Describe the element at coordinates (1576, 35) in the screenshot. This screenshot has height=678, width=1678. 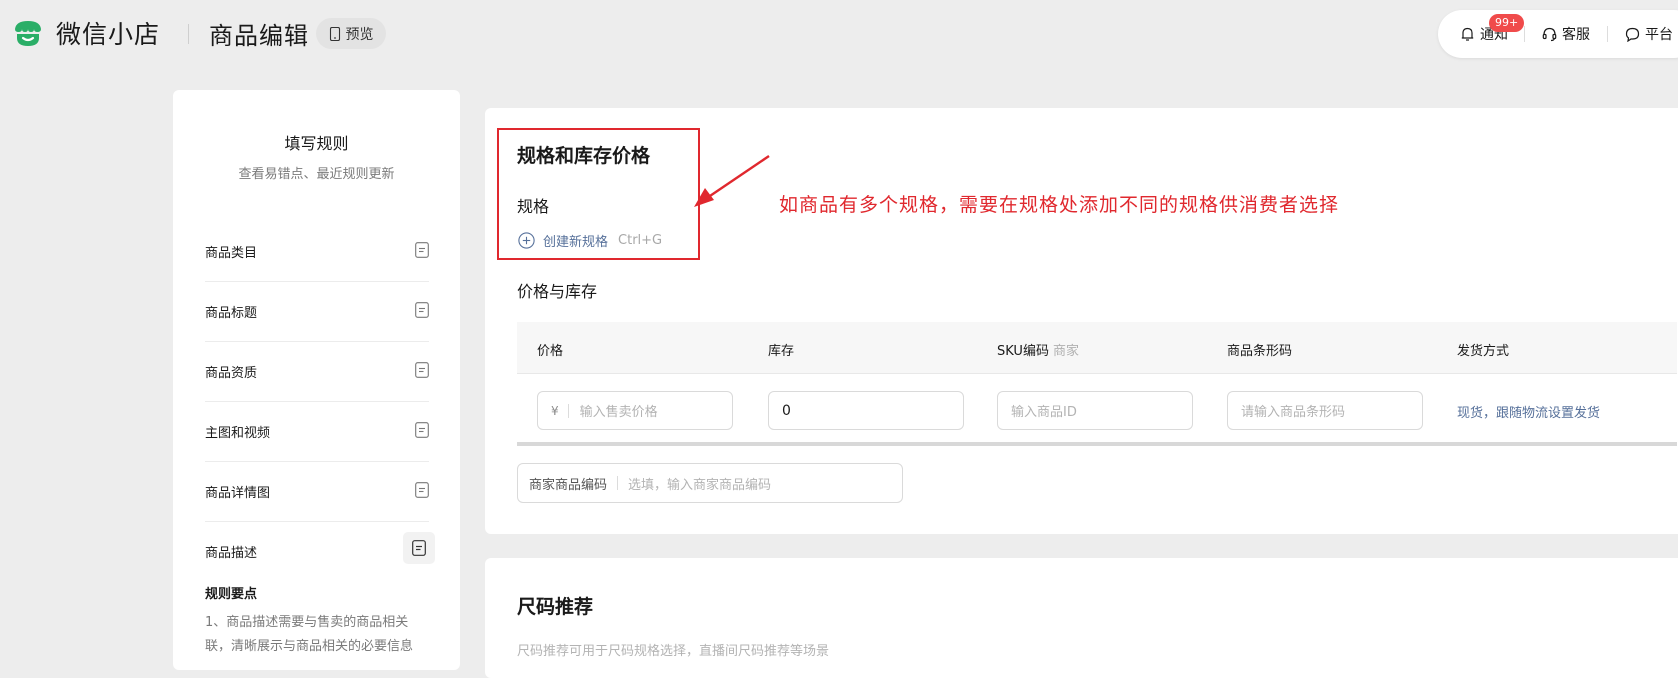
I see `service-label: 客服` at that location.